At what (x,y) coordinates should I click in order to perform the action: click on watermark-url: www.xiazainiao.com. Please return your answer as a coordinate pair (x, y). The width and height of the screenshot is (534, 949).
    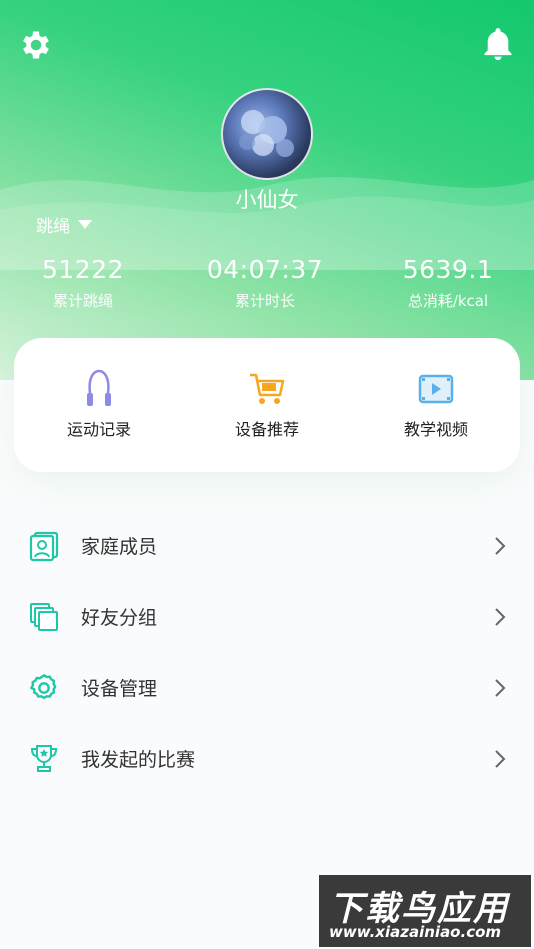
    Looking at the image, I should click on (415, 932).